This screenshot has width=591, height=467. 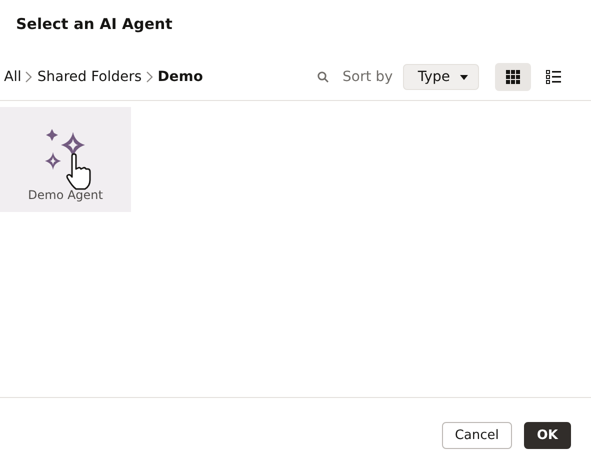 What do you see at coordinates (440, 77) in the screenshot?
I see `sort-dropdown: Type` at bounding box center [440, 77].